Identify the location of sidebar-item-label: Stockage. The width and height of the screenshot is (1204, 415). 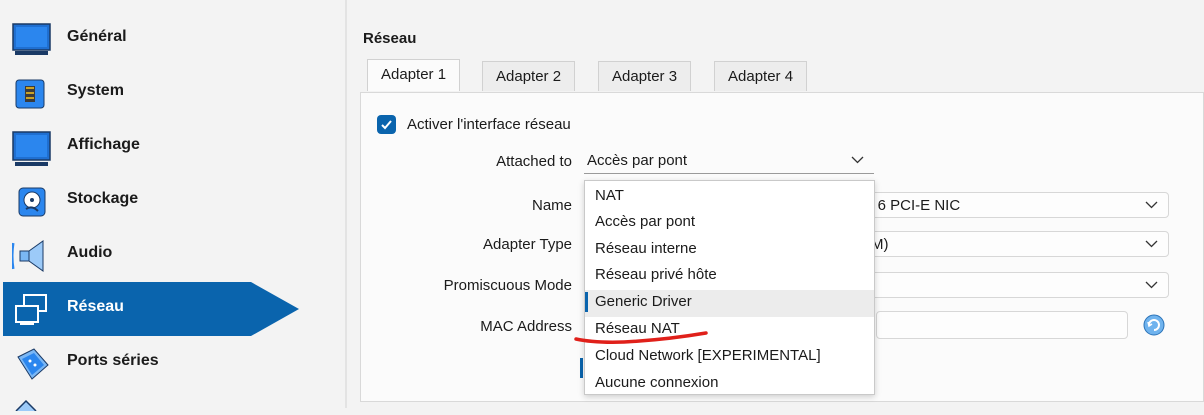
(103, 198).